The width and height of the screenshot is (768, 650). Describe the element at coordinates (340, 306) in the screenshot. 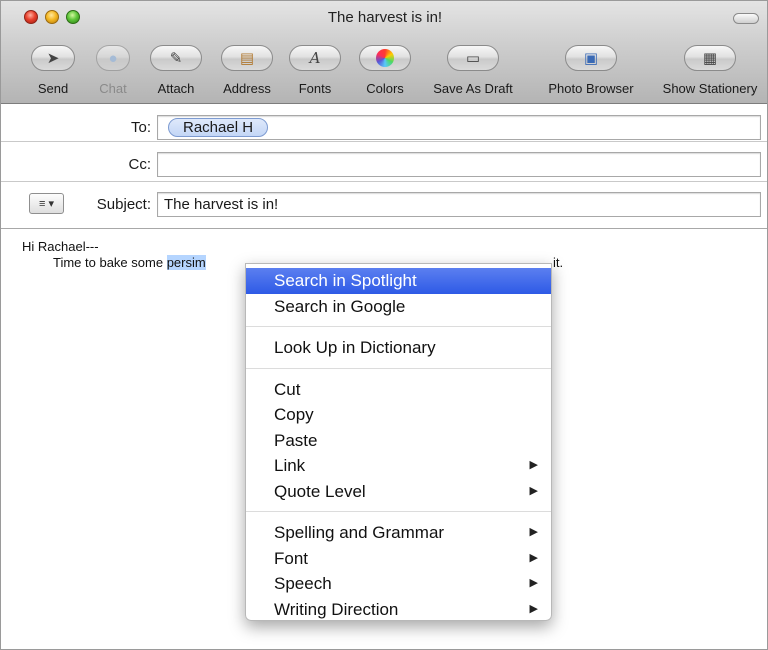

I see `menu-item-label: Search in Google` at that location.